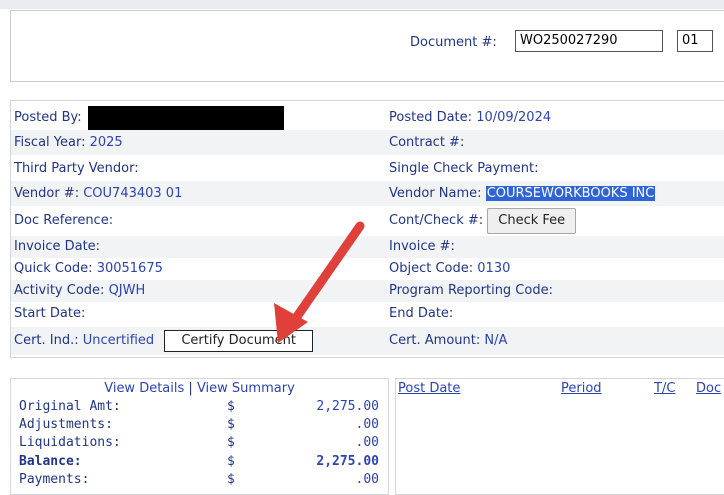  I want to click on fiscal-year-value: 2025, so click(106, 142).